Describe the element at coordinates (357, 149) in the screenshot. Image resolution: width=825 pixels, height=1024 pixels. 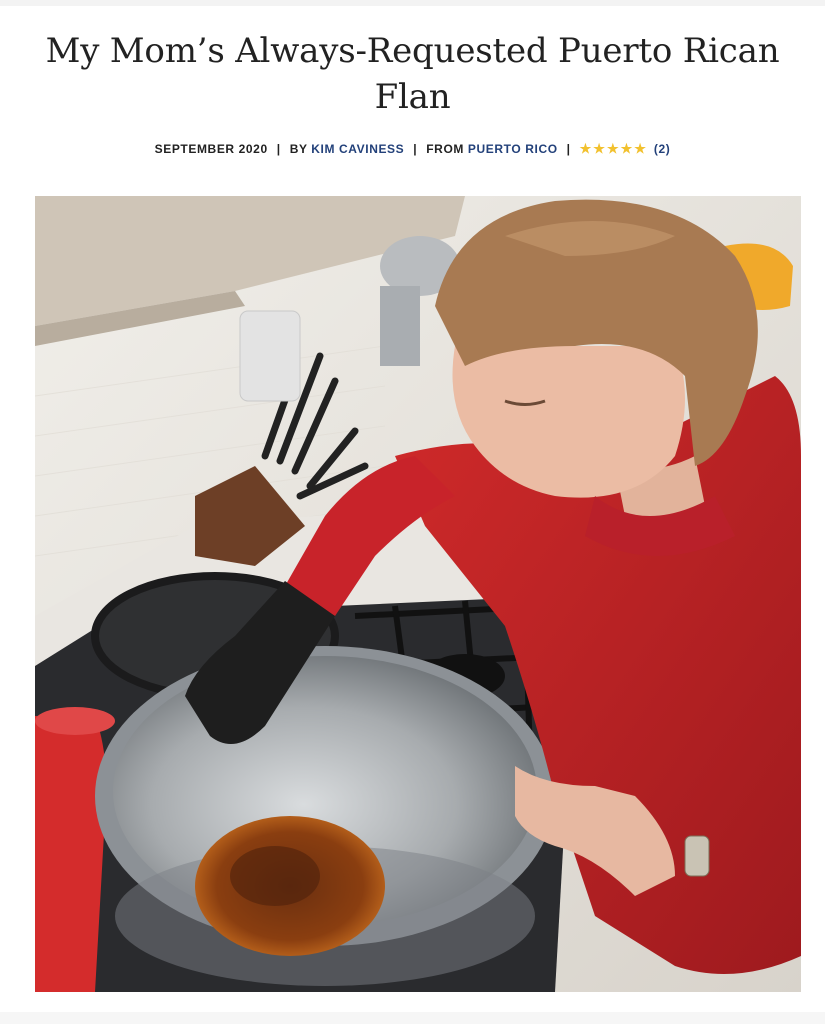
I see `author-link: KIM CAVINESS` at that location.